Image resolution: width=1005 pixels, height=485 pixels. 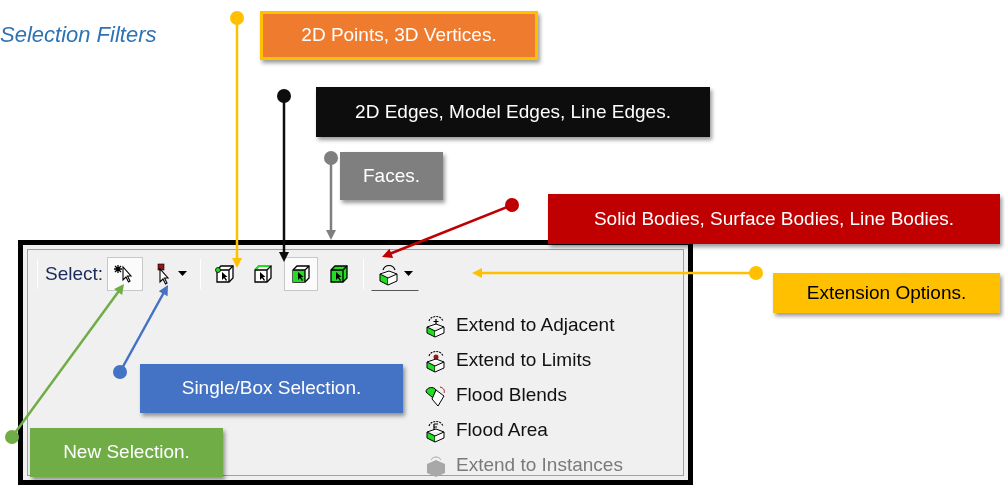 I want to click on filter-button, so click(x=301, y=274).